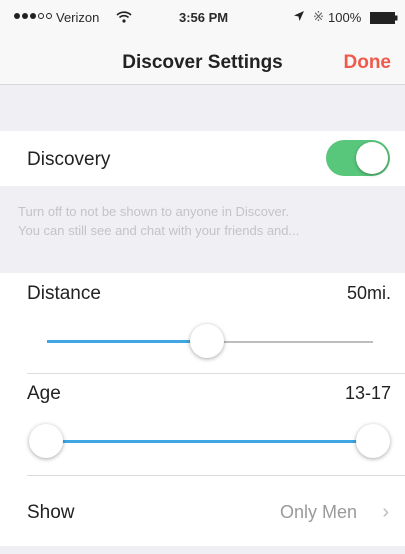 The height and width of the screenshot is (554, 405). What do you see at coordinates (46, 441) in the screenshot?
I see `age-slider-min-thumb` at bounding box center [46, 441].